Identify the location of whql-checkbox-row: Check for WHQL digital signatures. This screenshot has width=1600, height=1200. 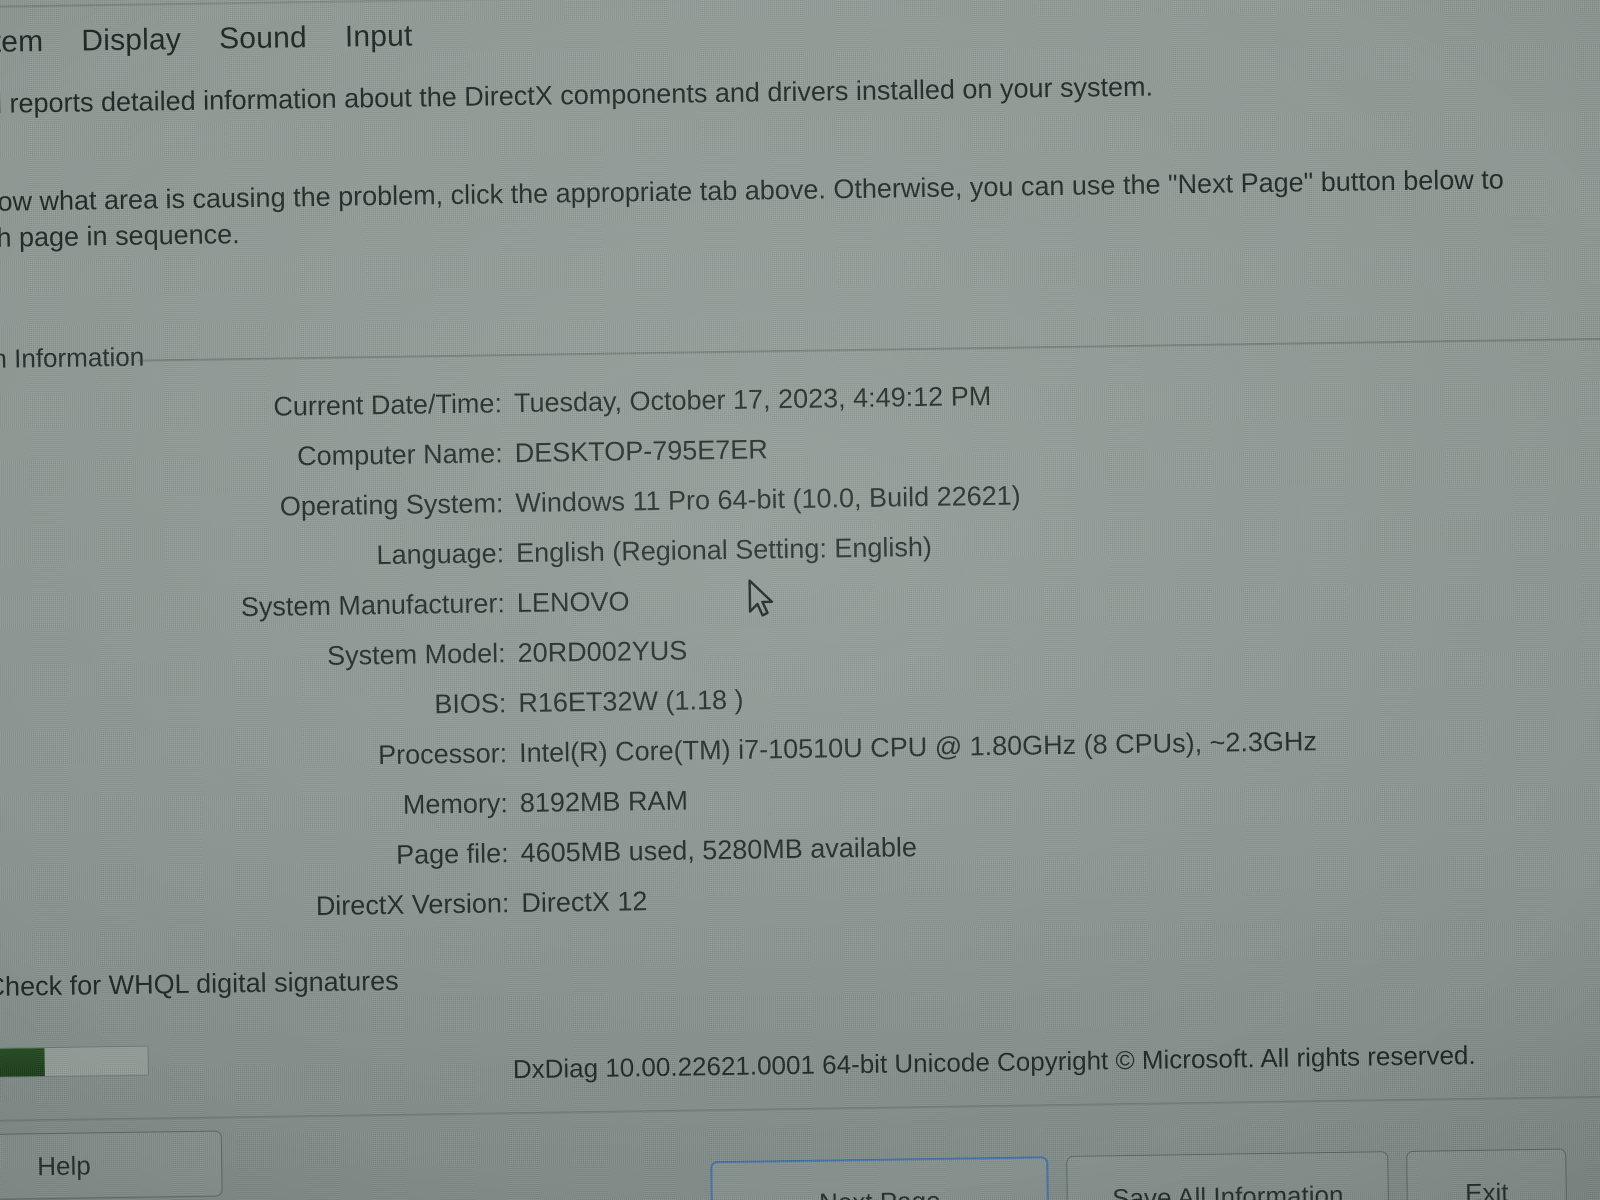
(199, 985).